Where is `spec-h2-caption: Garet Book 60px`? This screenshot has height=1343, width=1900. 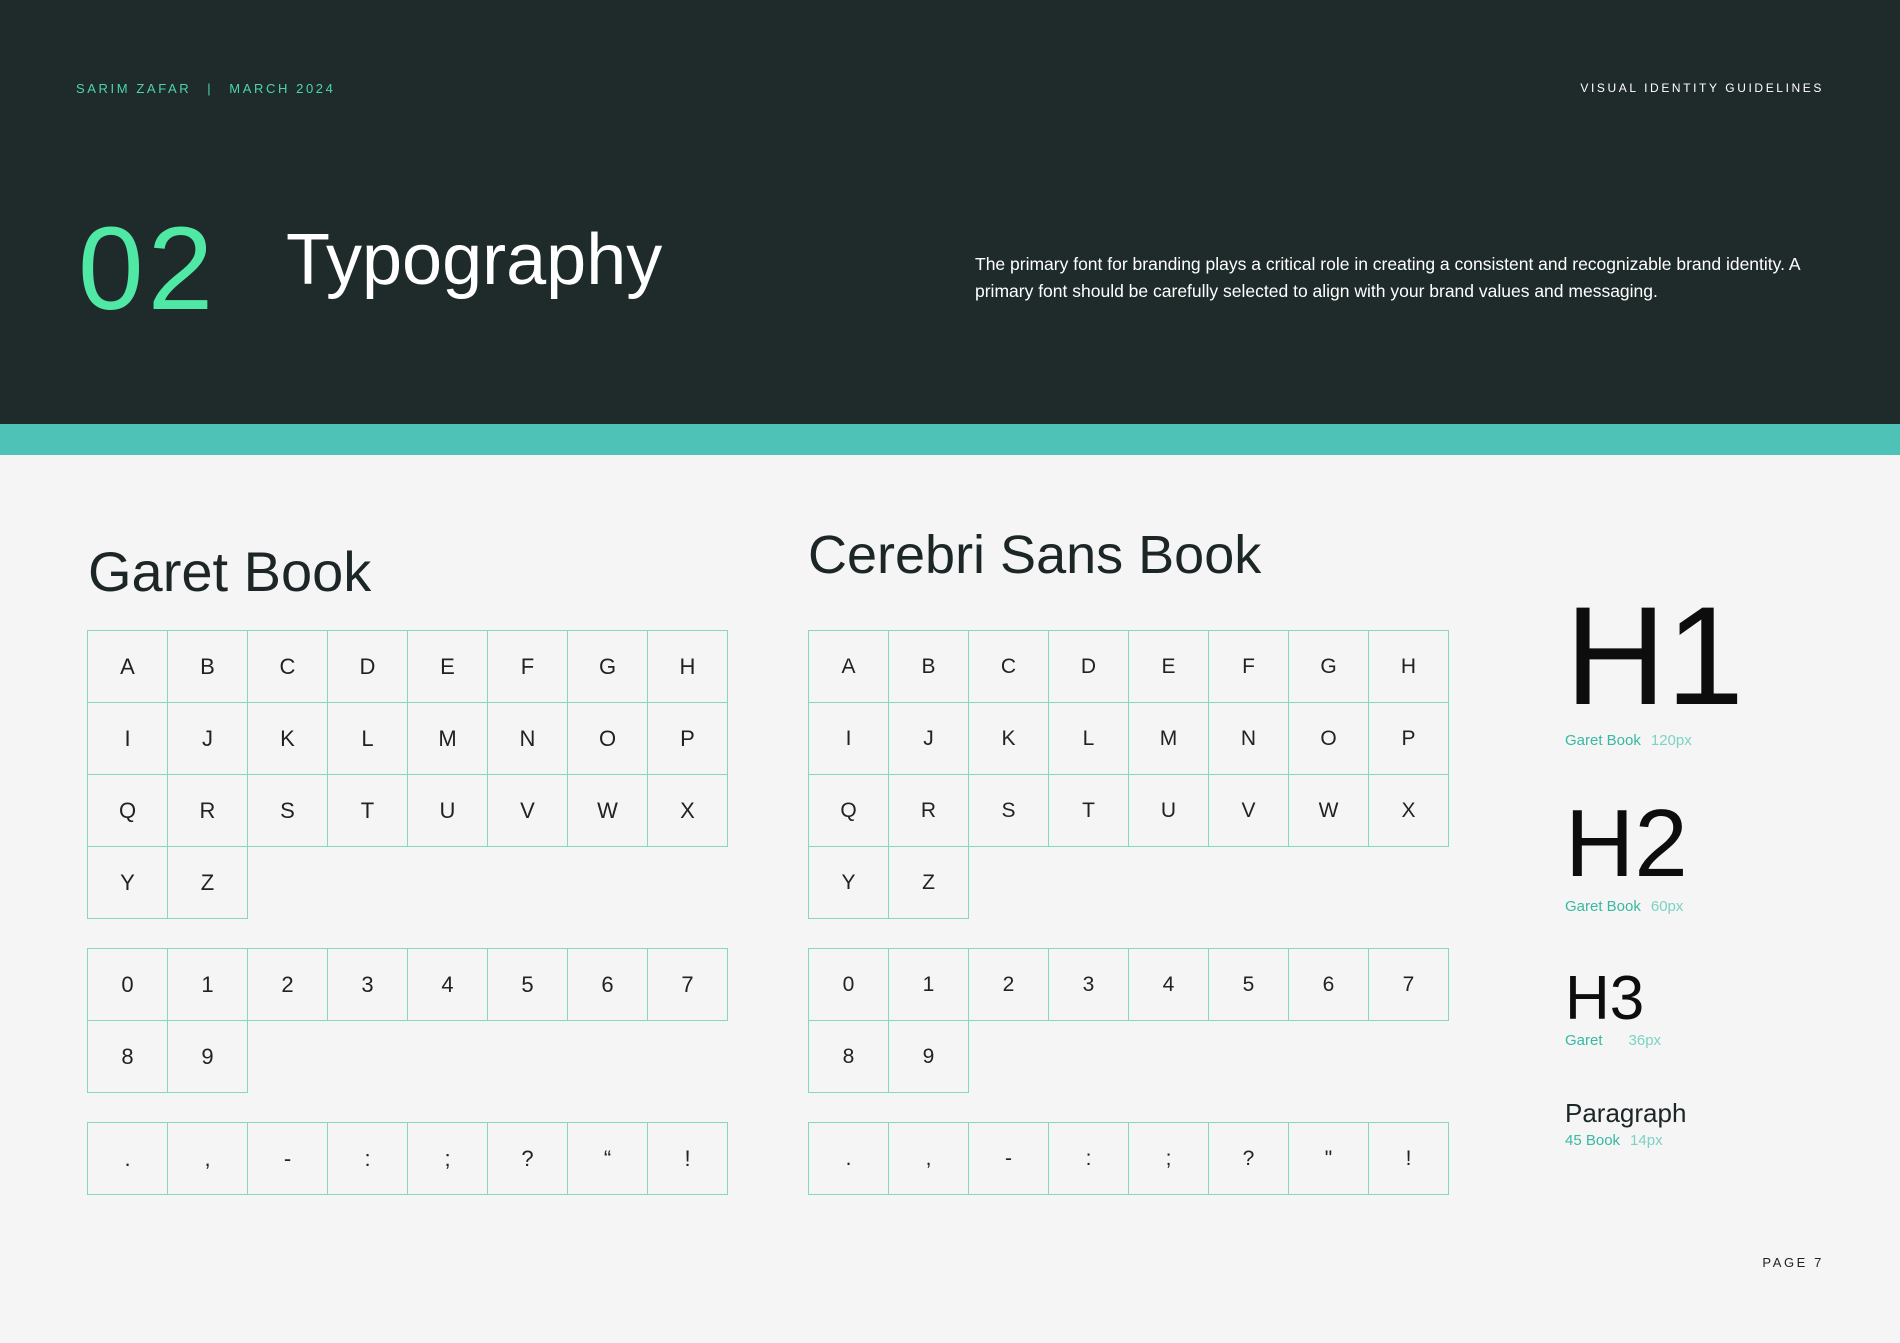 spec-h2-caption: Garet Book 60px is located at coordinates (1626, 906).